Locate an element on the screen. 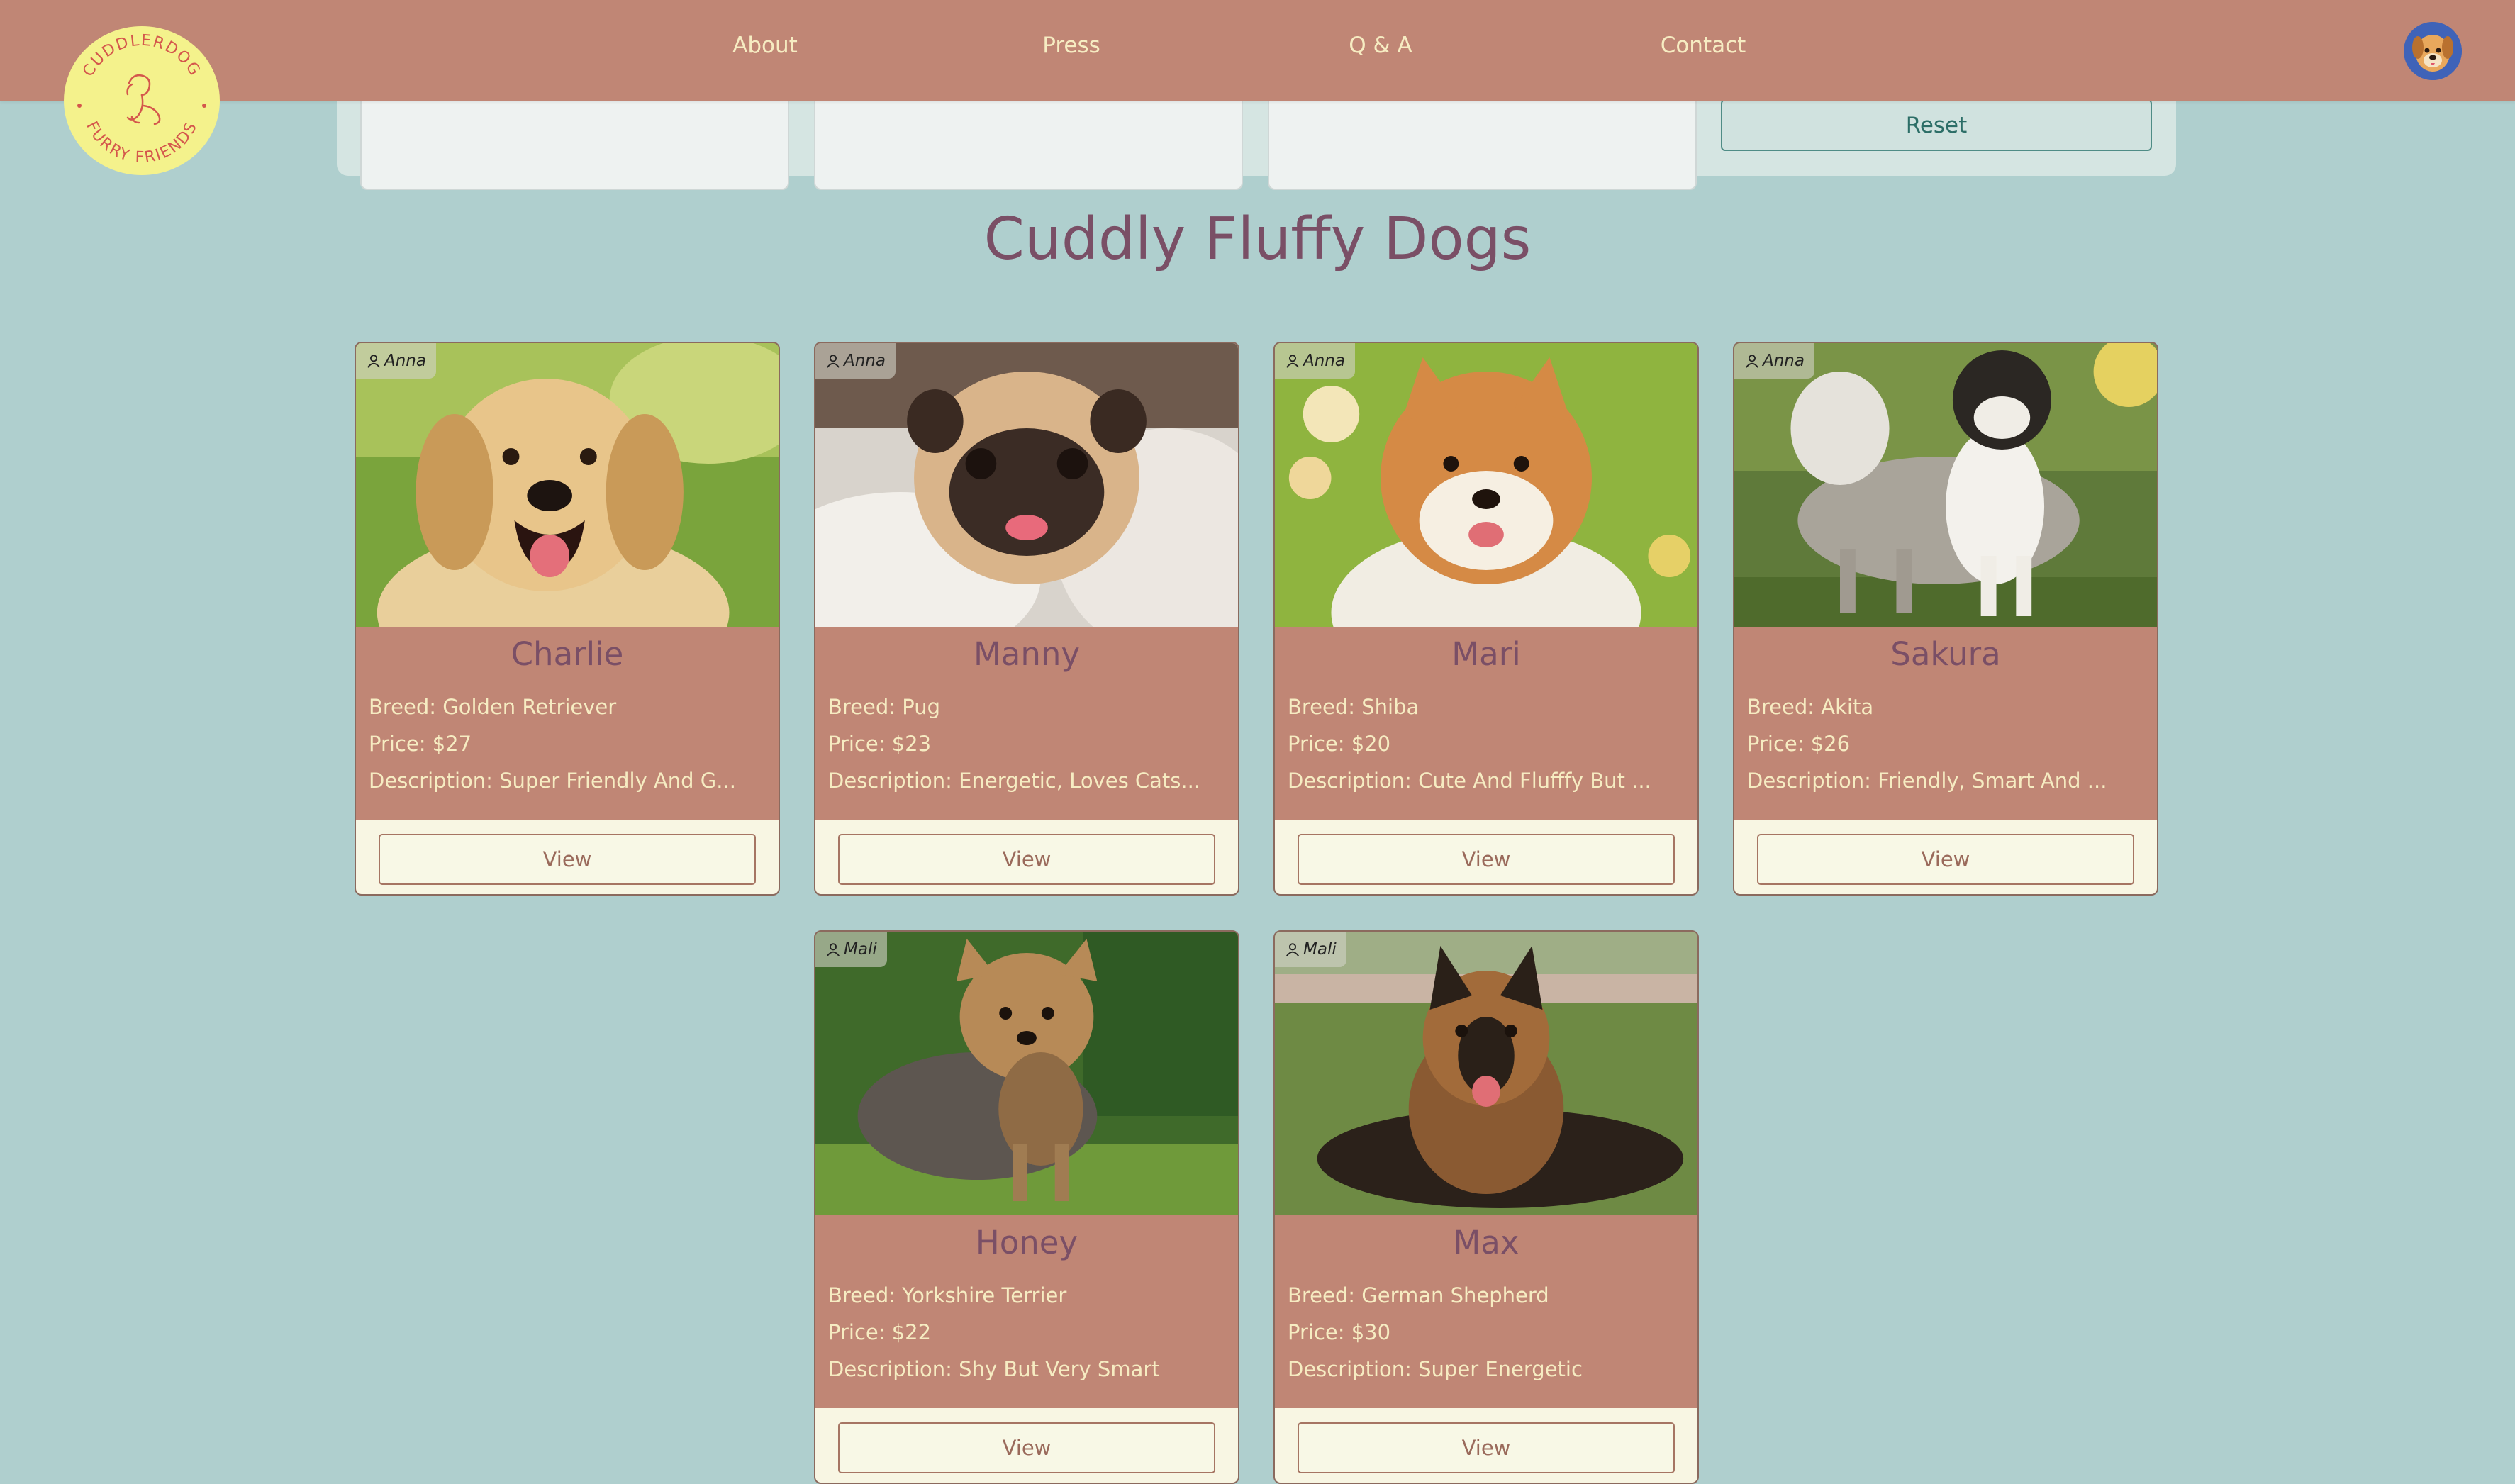 The height and width of the screenshot is (1484, 2515). dog-breed: Breed: Akita is located at coordinates (1810, 707).